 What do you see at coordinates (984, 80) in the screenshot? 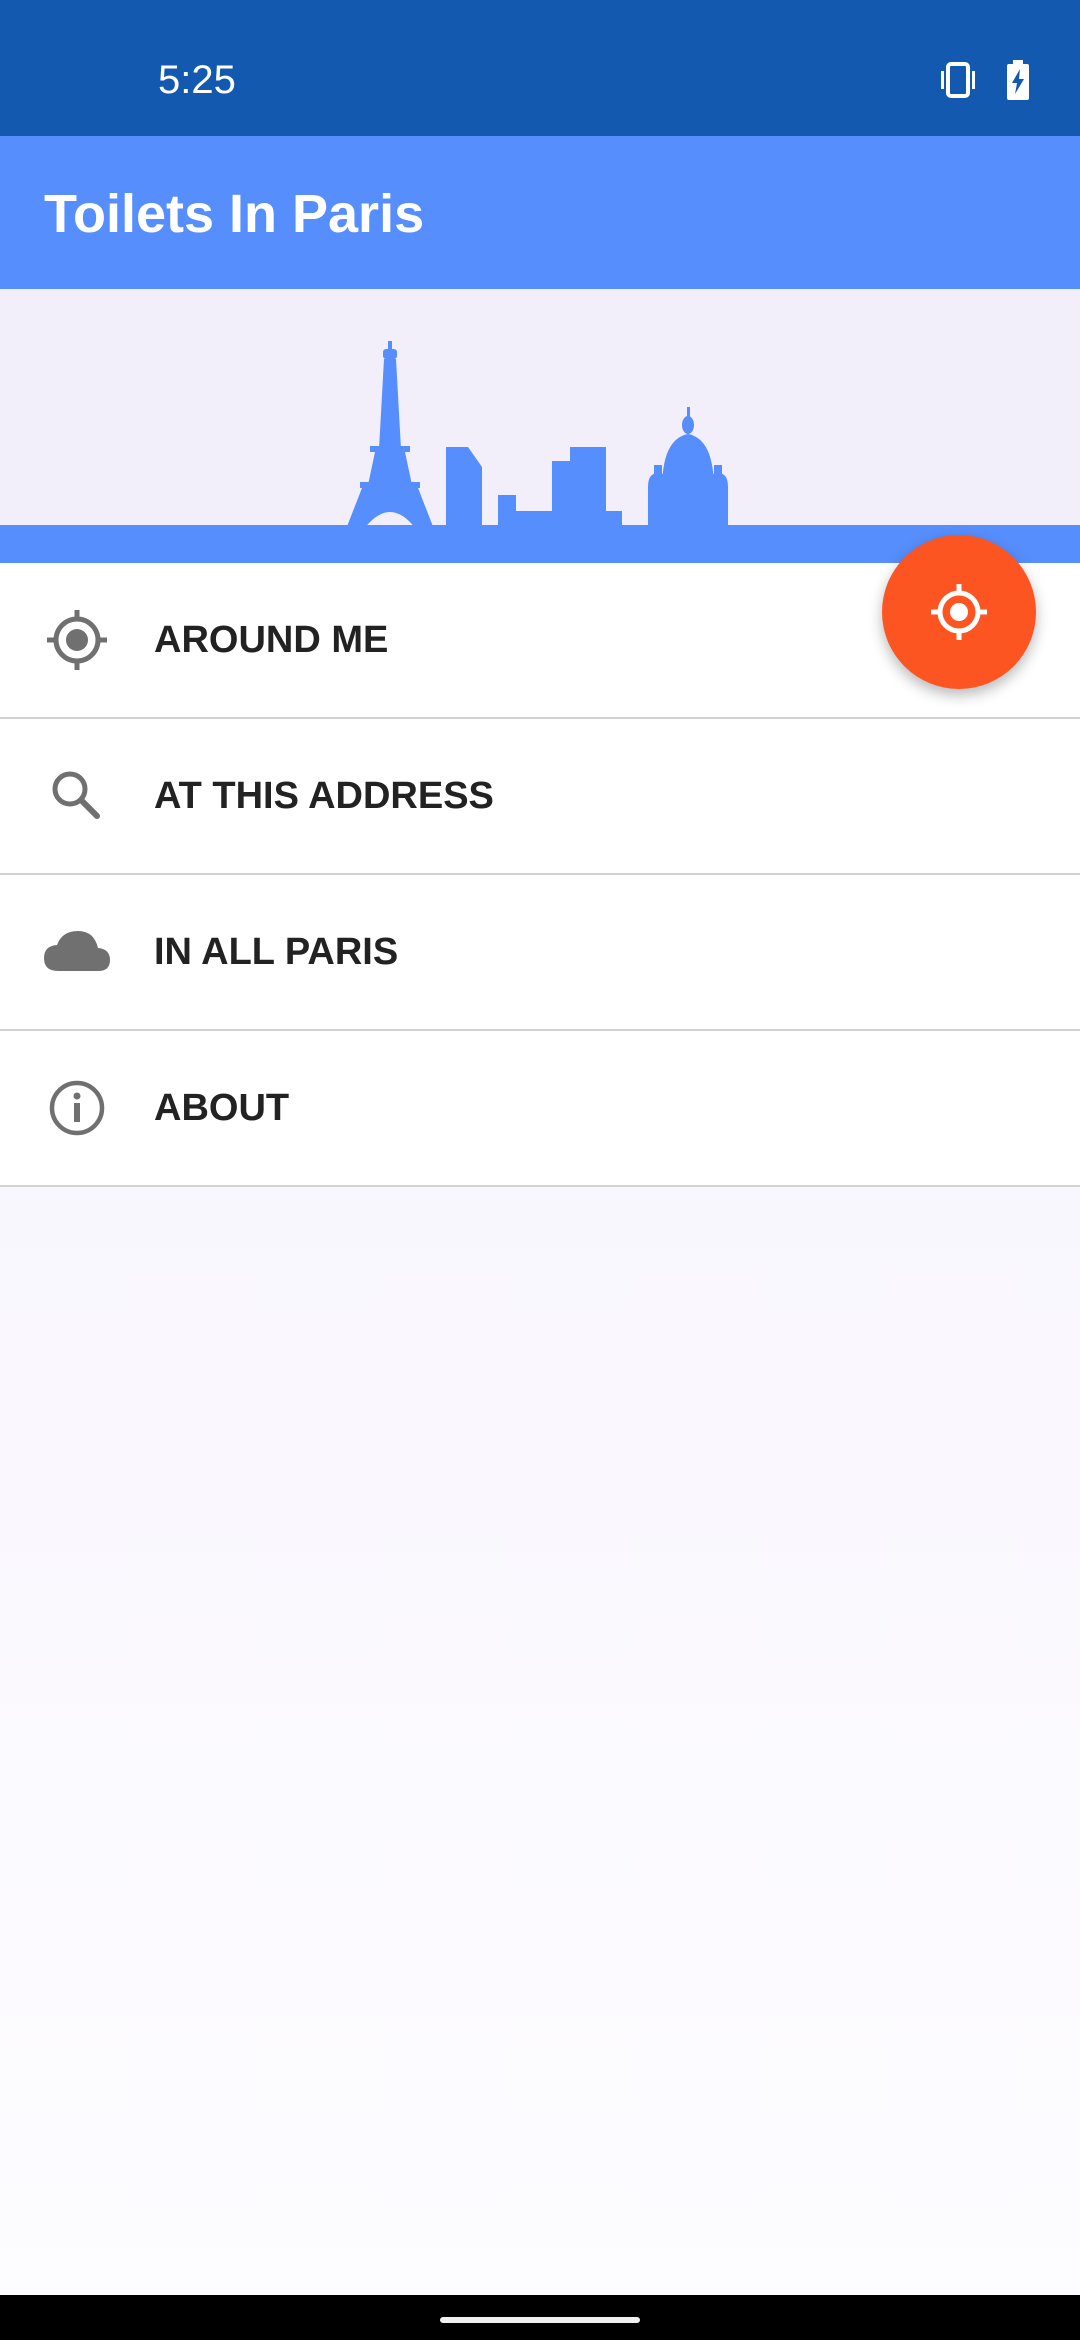
I see `status-icons` at bounding box center [984, 80].